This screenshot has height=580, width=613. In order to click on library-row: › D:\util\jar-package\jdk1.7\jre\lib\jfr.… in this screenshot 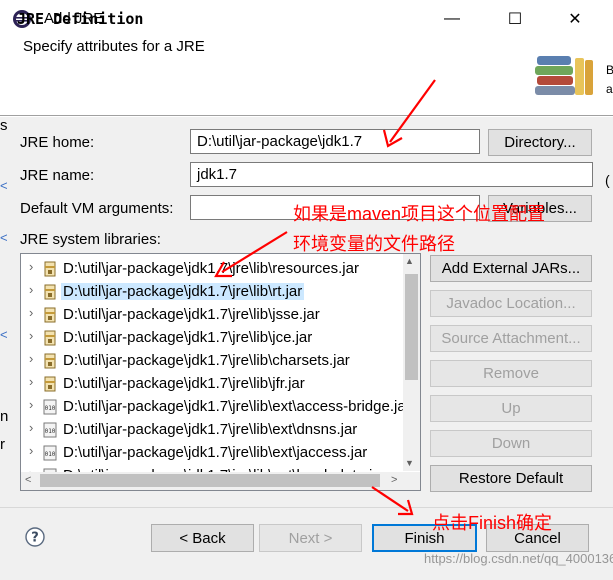, I will do `click(212, 383)`.